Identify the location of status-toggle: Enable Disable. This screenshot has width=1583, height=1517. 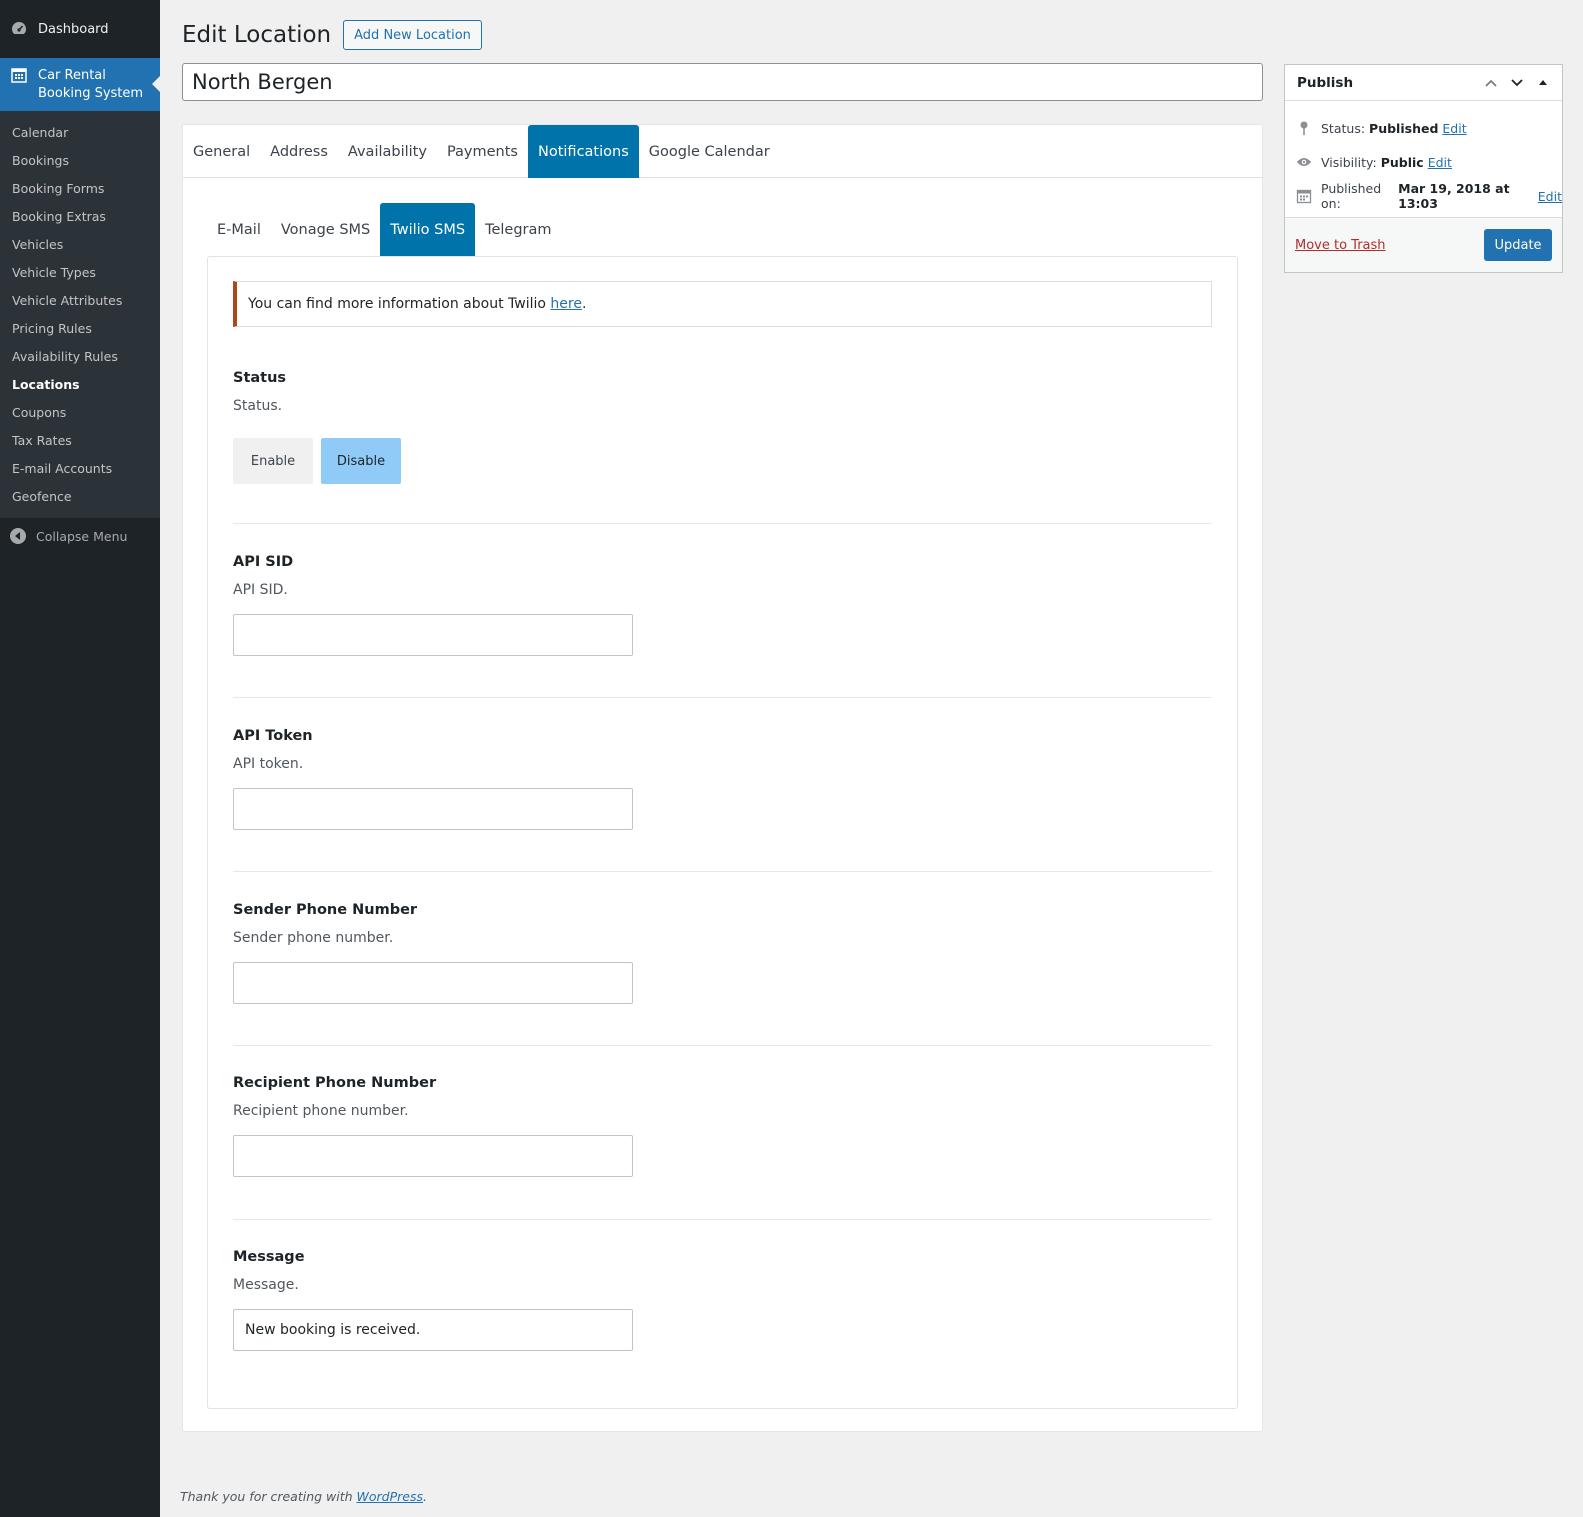
(722, 461).